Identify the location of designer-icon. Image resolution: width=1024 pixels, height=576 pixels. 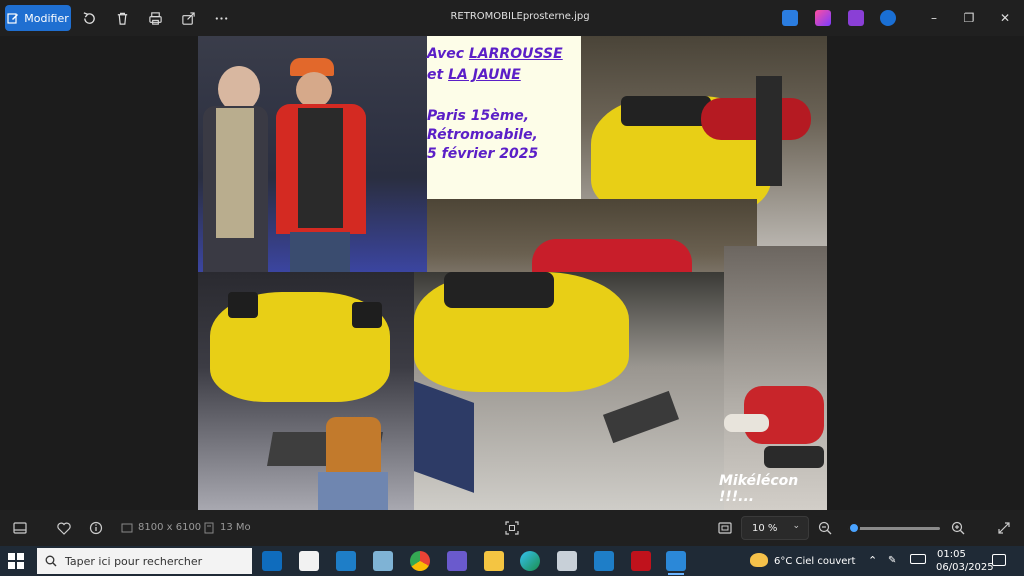
(790, 18).